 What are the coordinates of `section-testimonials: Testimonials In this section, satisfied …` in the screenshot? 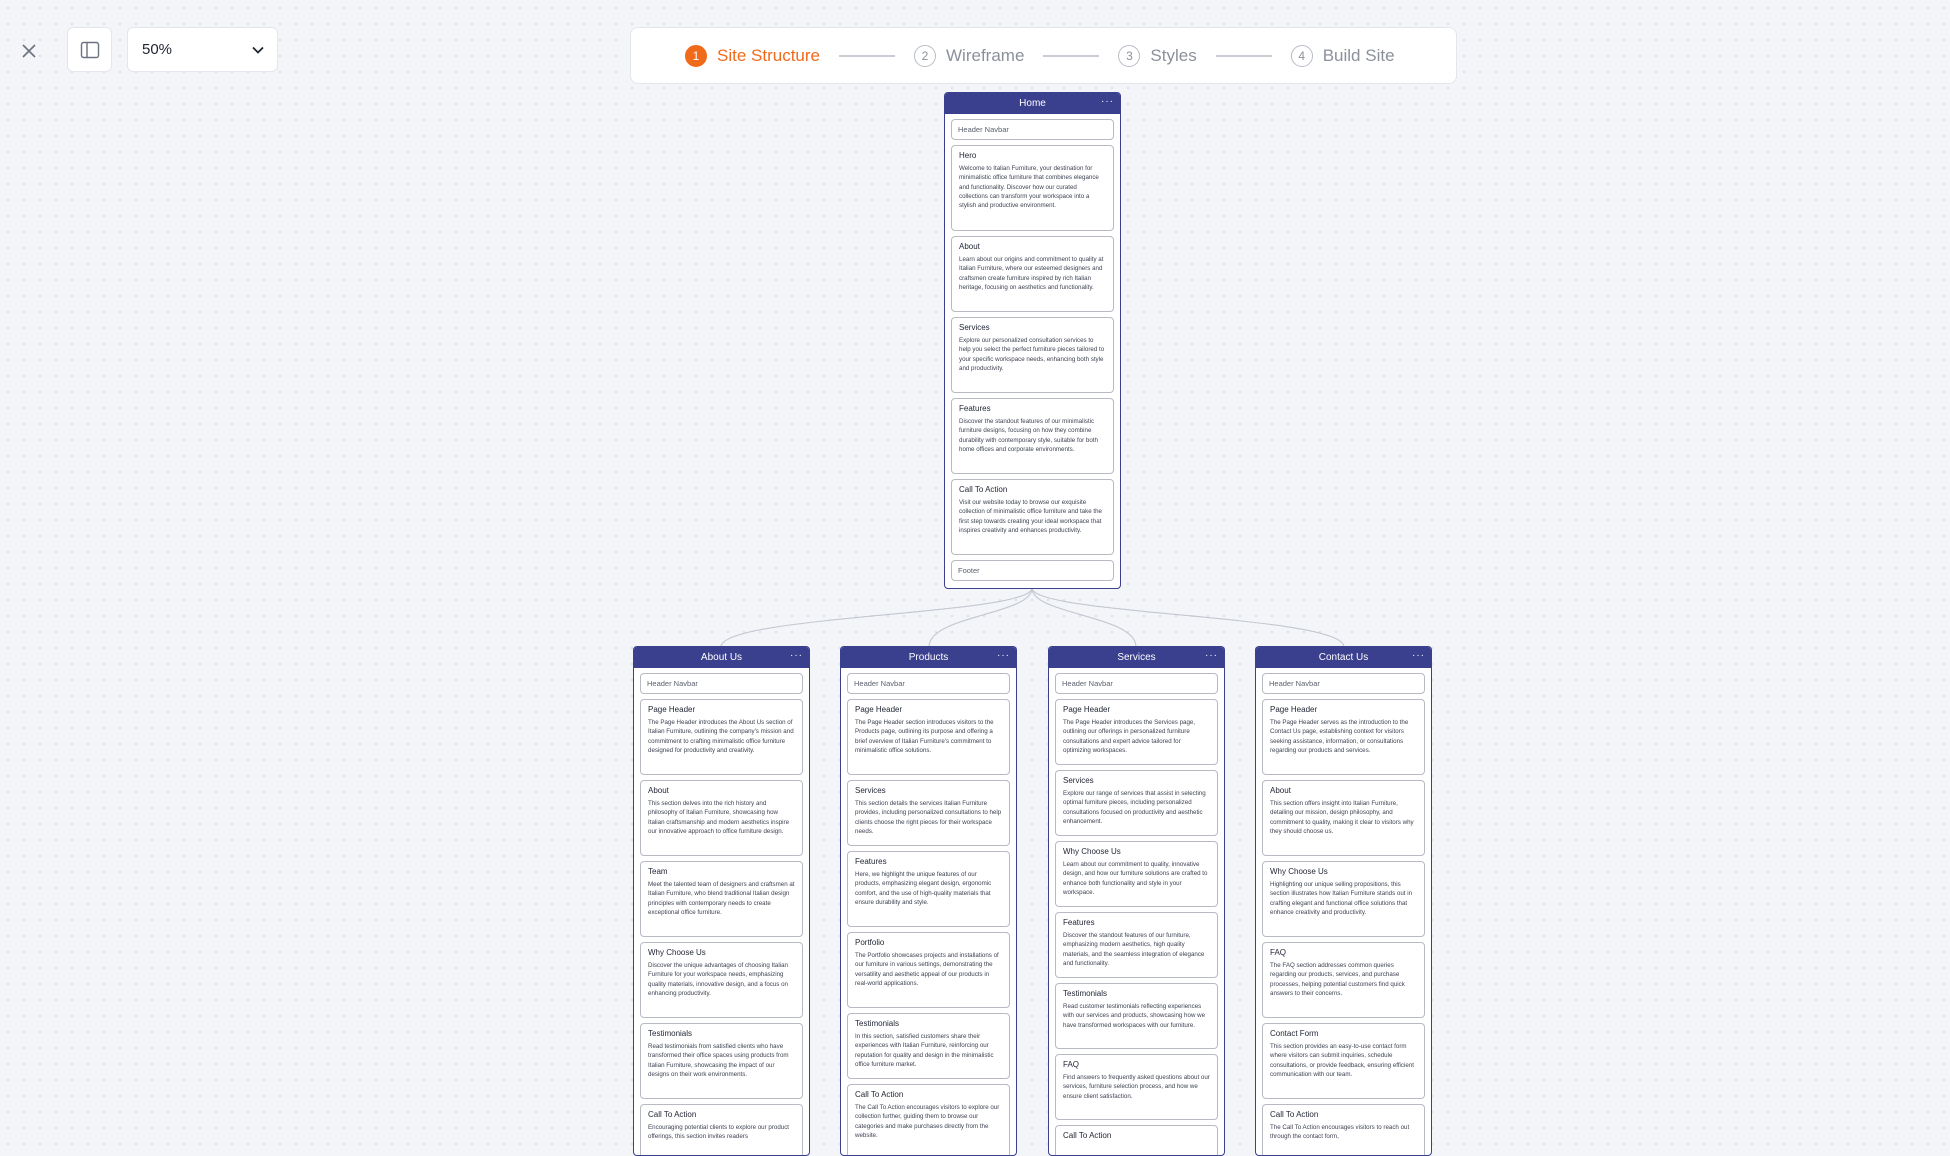 It's located at (928, 1046).